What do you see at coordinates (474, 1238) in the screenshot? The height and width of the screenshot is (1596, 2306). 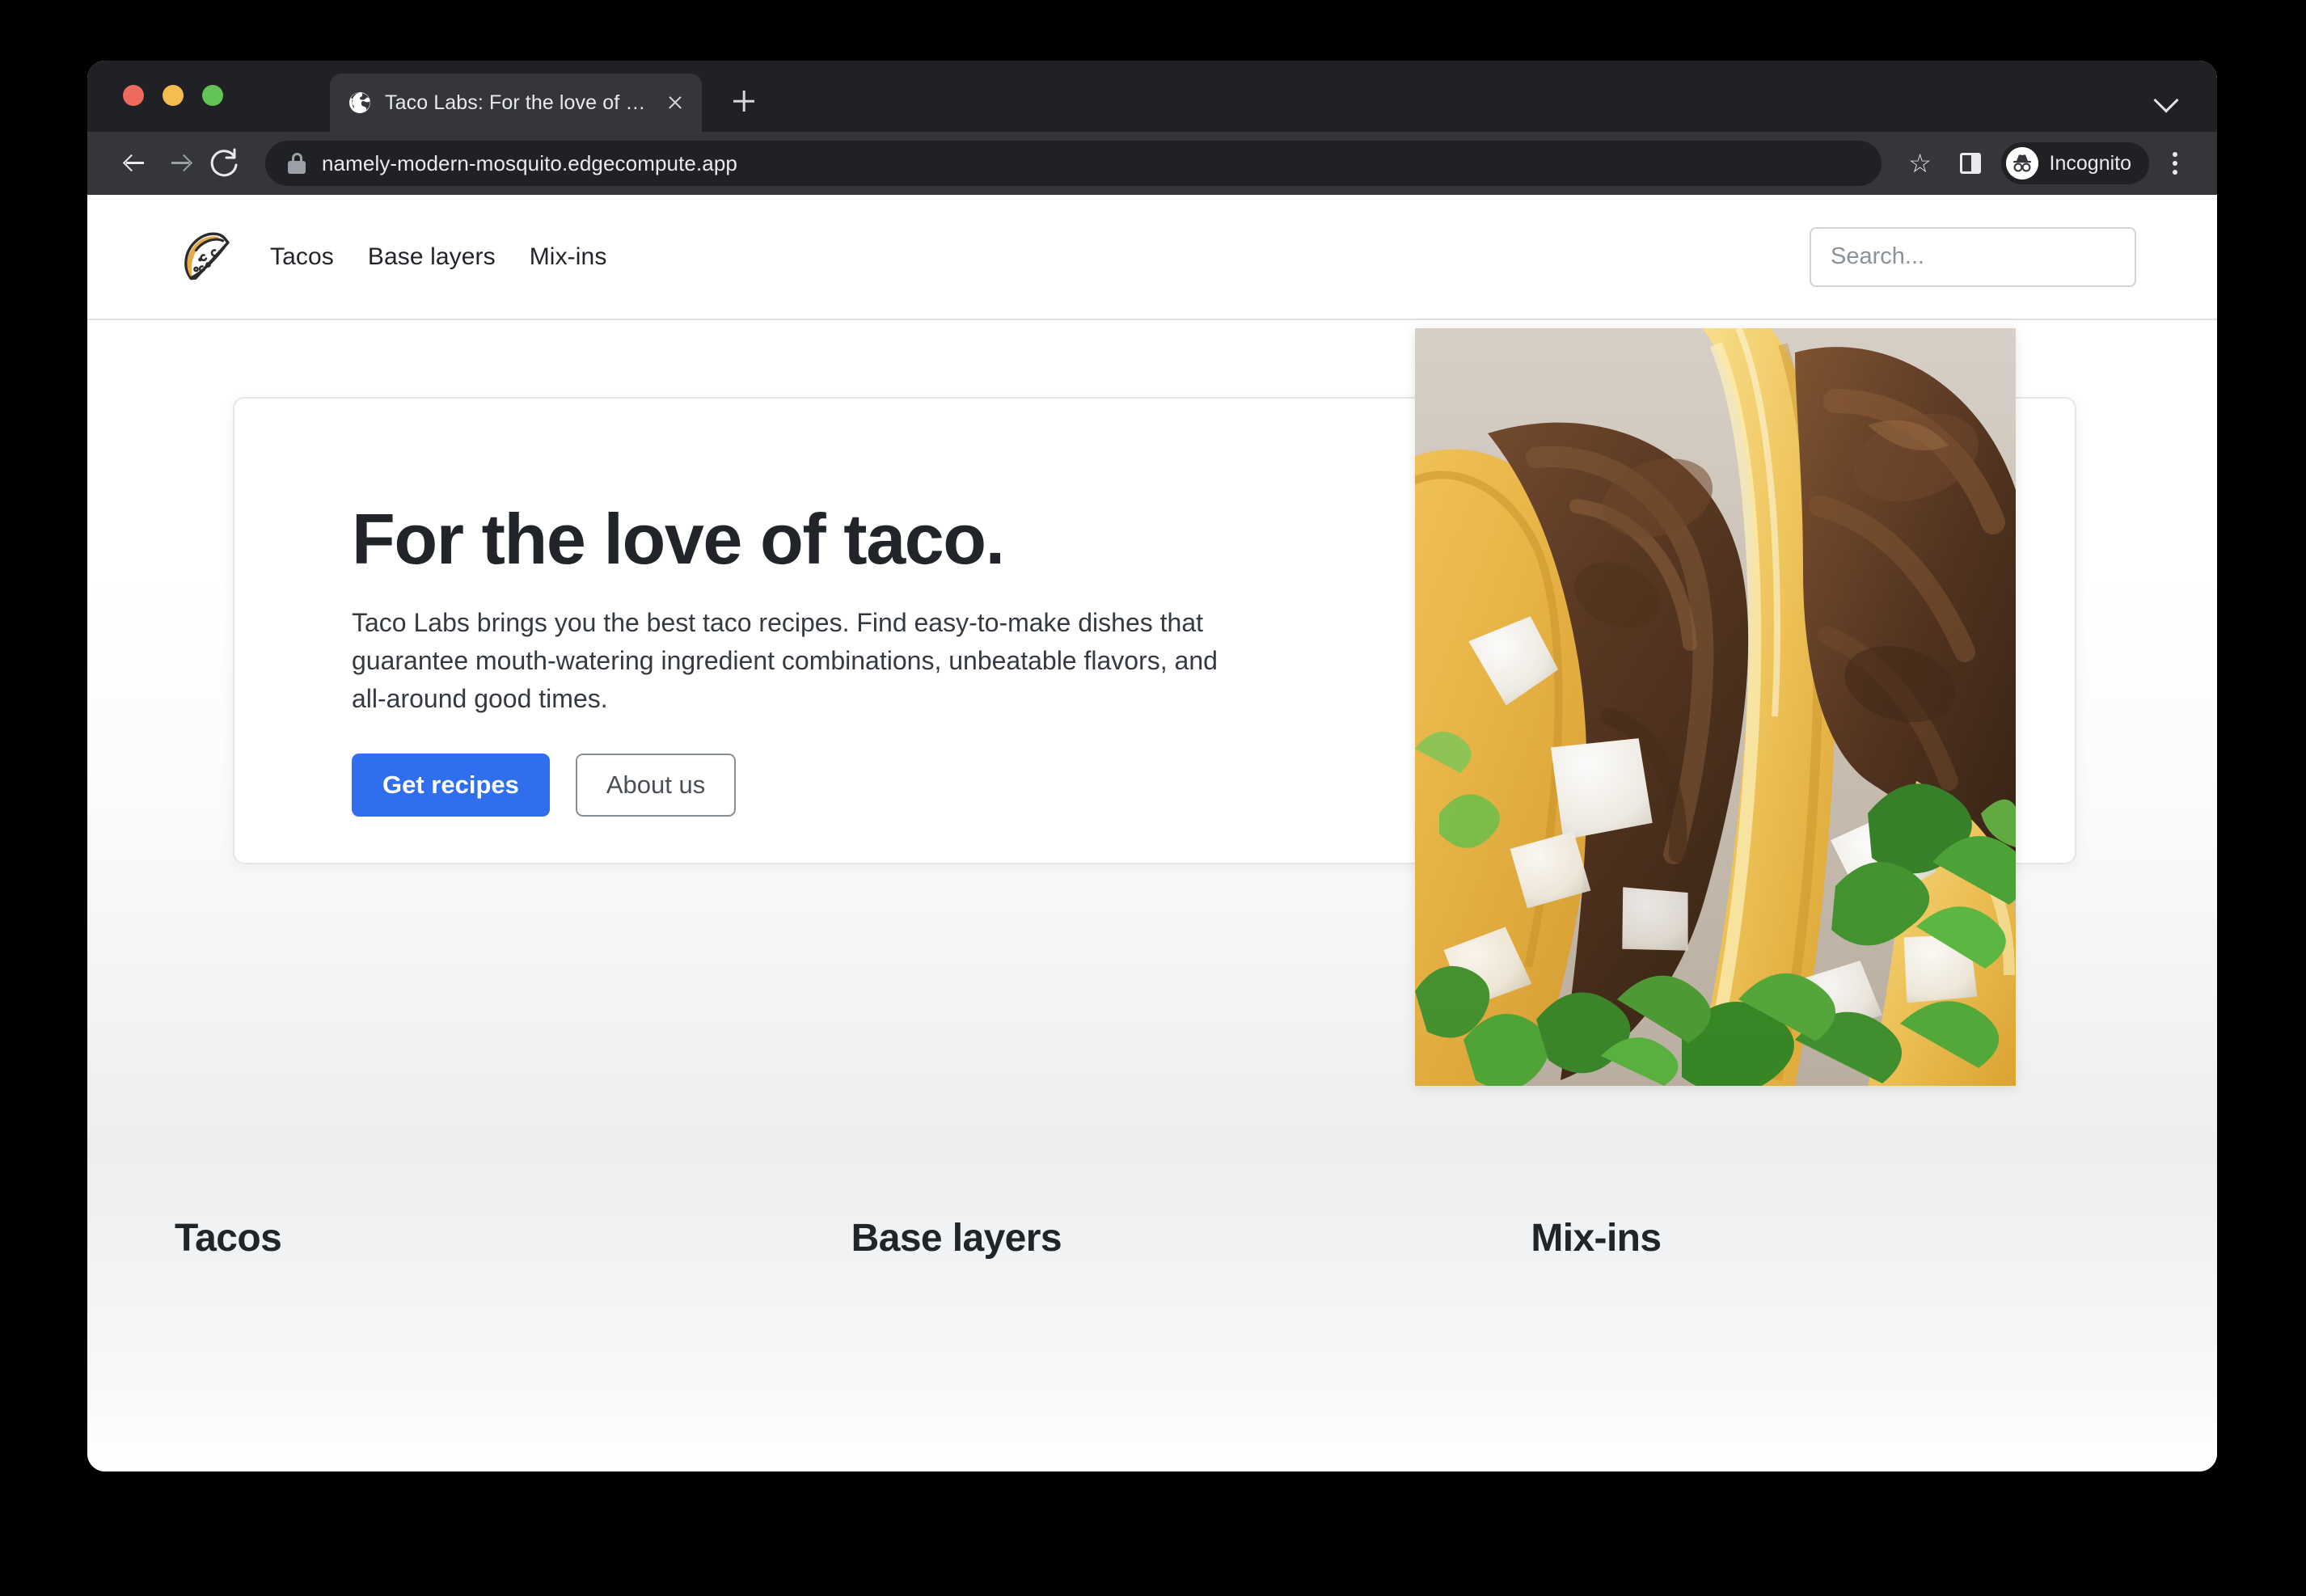 I see `category-tacos: Tacos` at bounding box center [474, 1238].